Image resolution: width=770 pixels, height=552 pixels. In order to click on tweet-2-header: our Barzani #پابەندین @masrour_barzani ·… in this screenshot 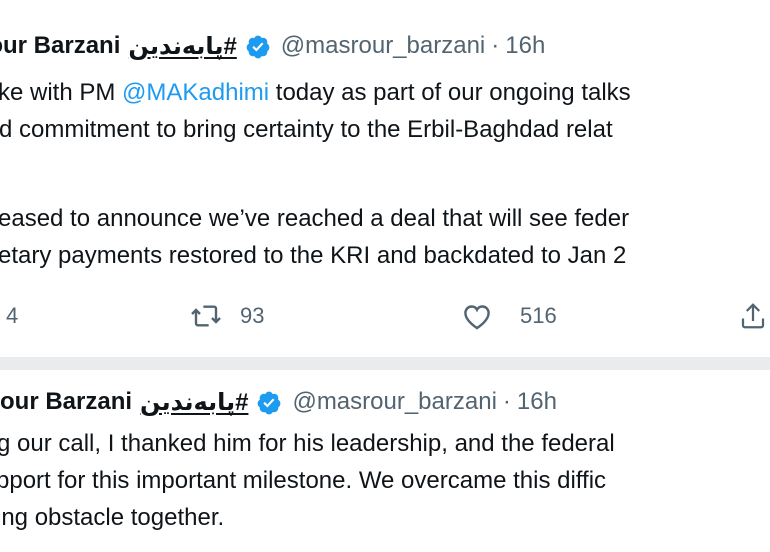, I will do `click(278, 402)`.